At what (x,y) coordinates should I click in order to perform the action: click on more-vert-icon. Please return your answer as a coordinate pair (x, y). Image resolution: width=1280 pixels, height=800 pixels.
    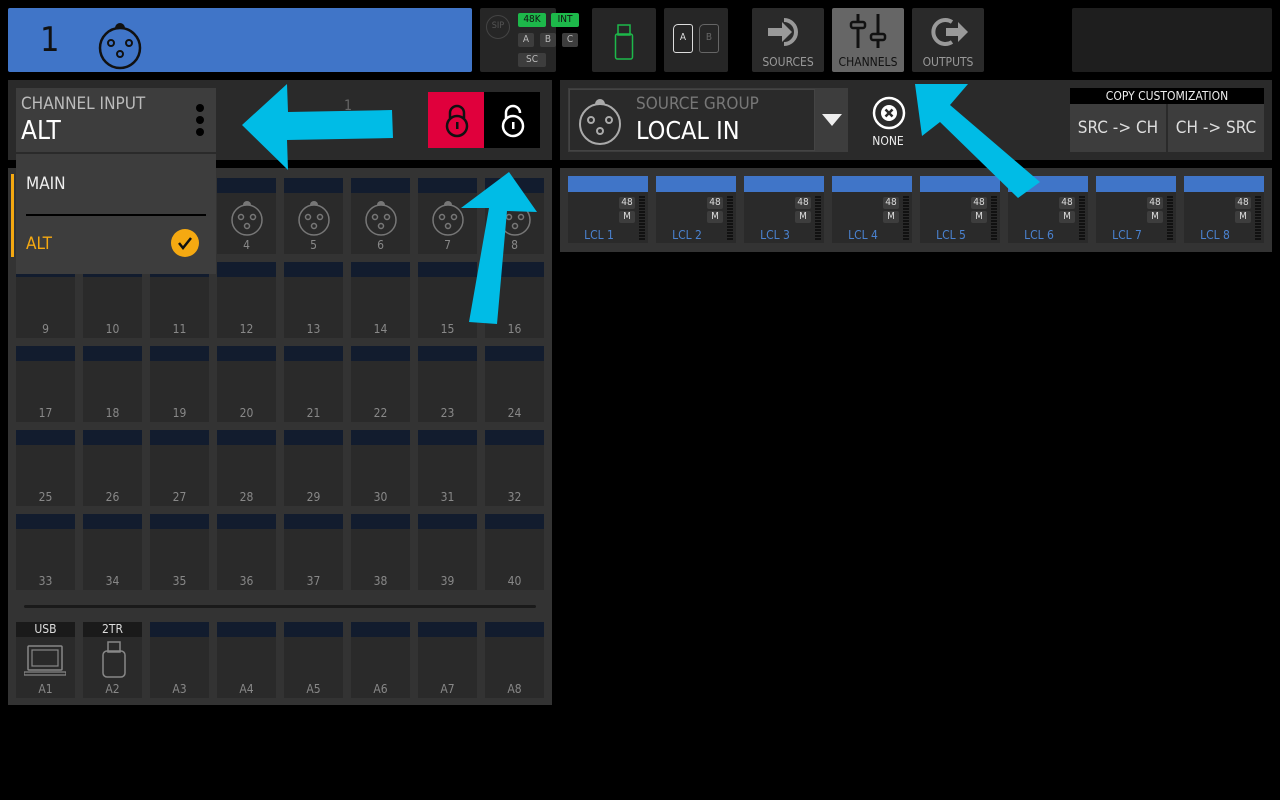
    Looking at the image, I should click on (200, 121).